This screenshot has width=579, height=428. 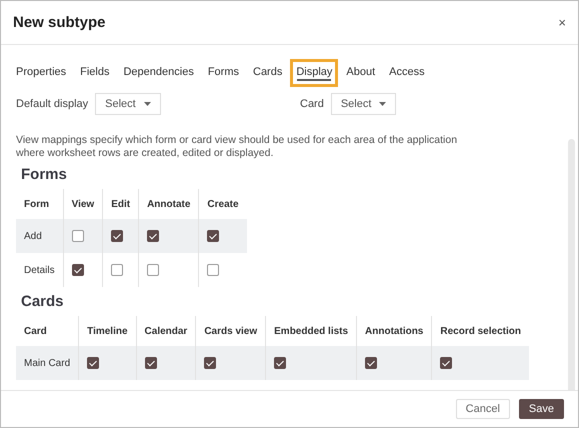 What do you see at coordinates (562, 22) in the screenshot?
I see `close-button: ×` at bounding box center [562, 22].